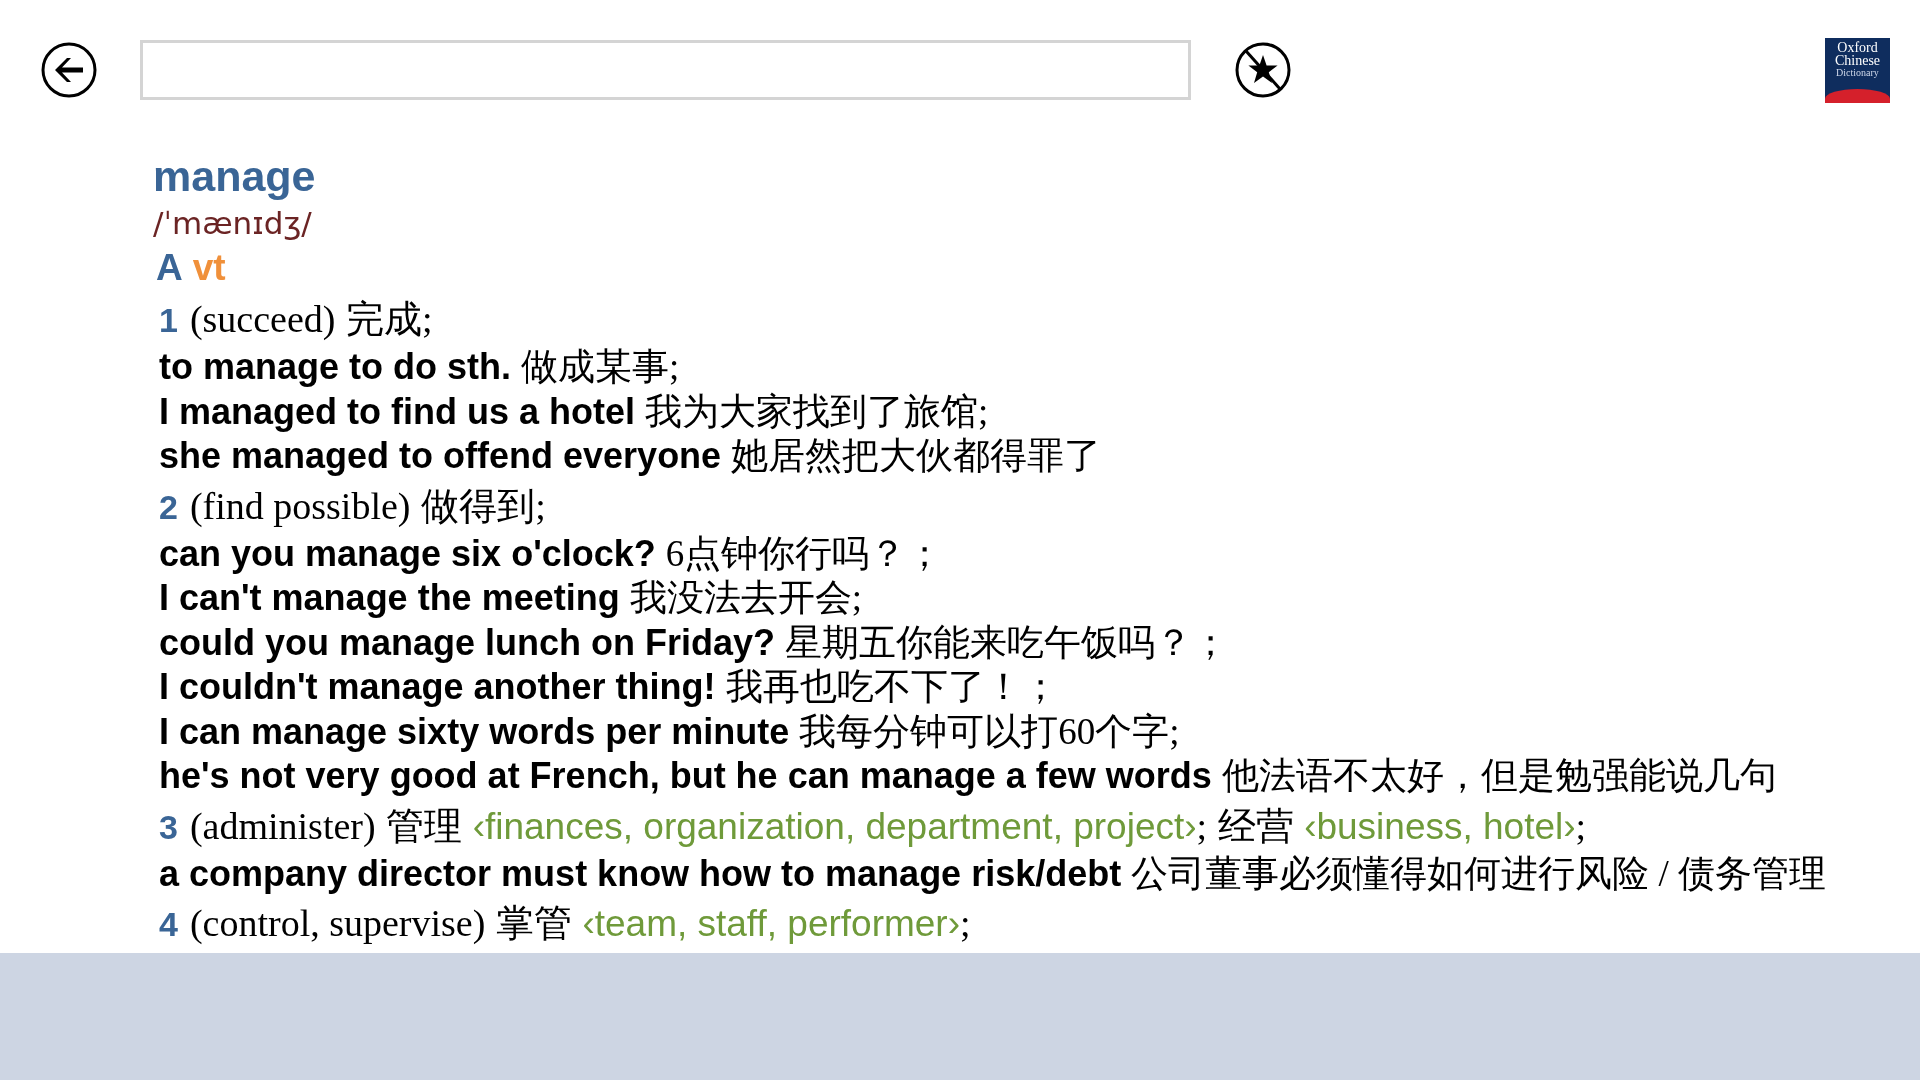  Describe the element at coordinates (670, 731) in the screenshot. I see `example-sentence: I can manage sixty words per minute 我每分钟可以打60个字;` at that location.